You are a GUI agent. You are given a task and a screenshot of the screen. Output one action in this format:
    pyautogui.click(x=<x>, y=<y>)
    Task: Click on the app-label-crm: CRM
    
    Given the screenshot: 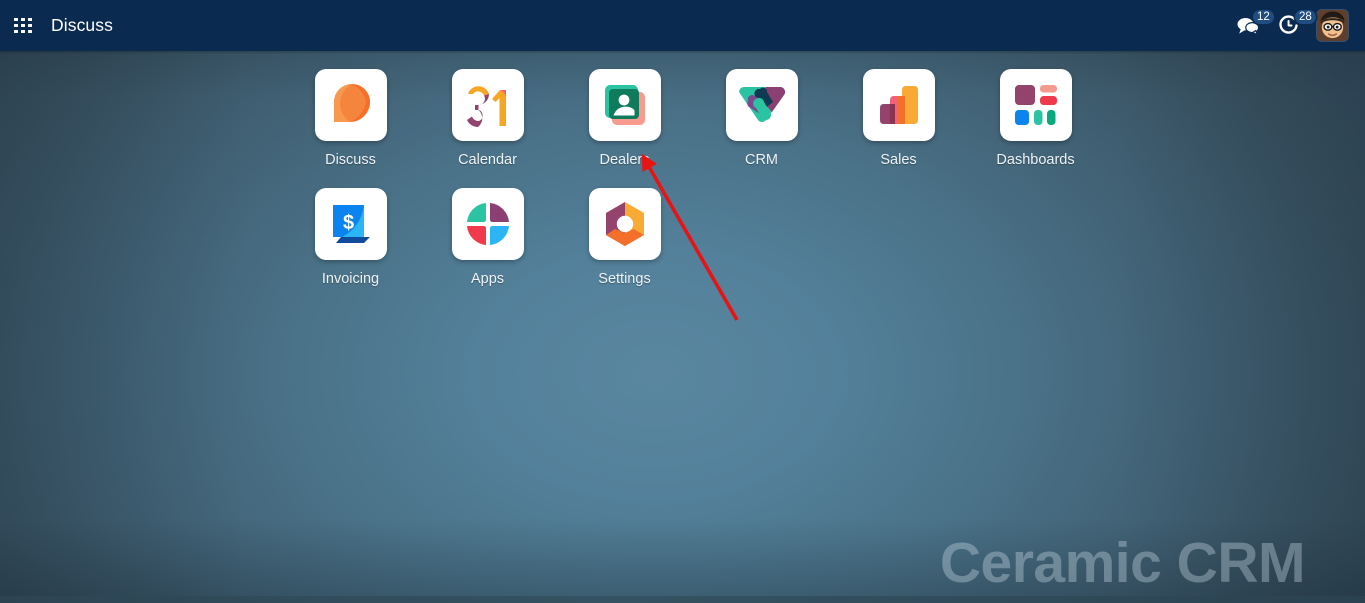 What is the action you would take?
    pyautogui.click(x=761, y=160)
    